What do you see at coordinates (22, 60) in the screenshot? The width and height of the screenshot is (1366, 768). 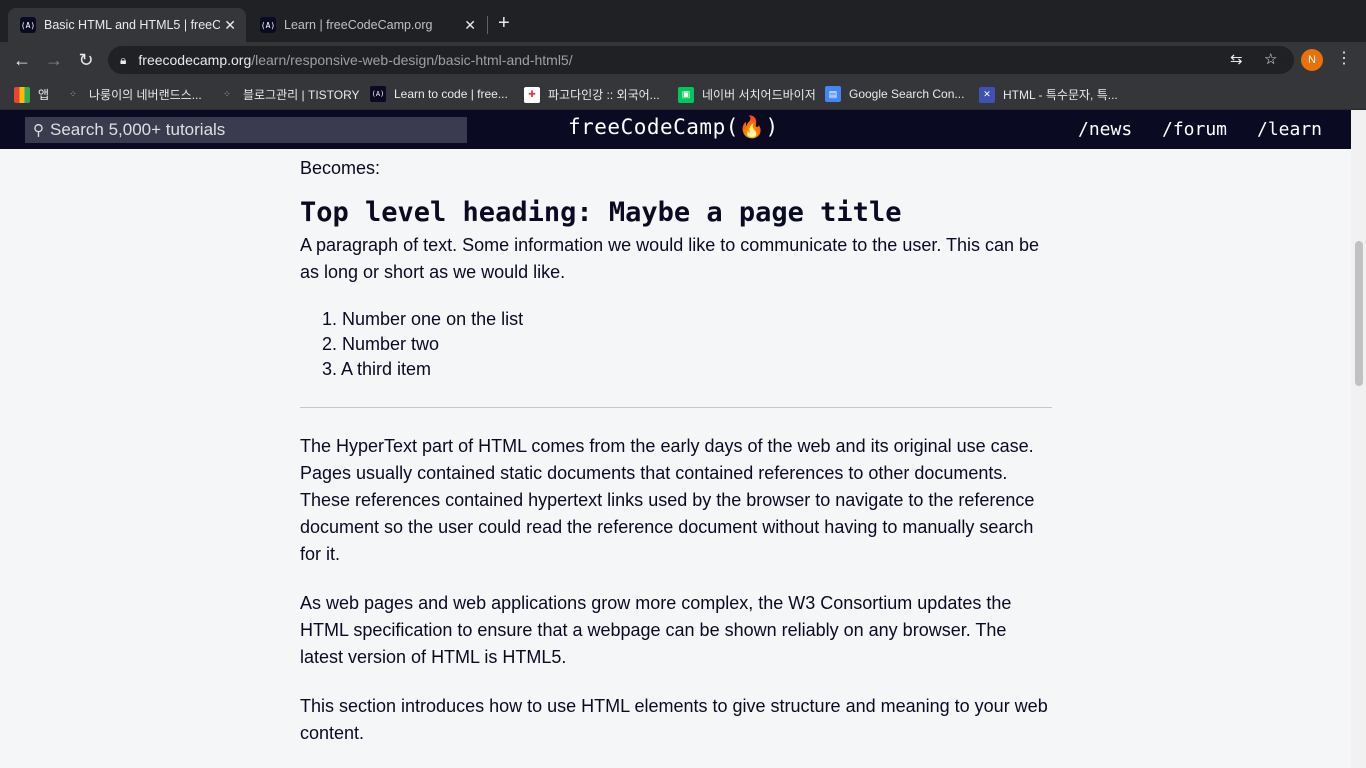 I see `back-arrow-icon: ←` at bounding box center [22, 60].